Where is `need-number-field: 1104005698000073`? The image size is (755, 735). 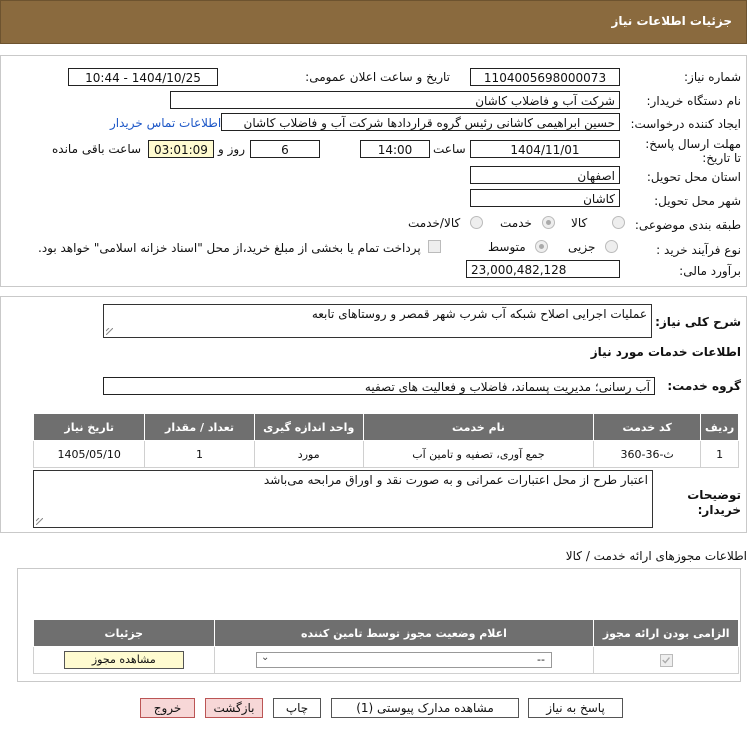 need-number-field: 1104005698000073 is located at coordinates (545, 77).